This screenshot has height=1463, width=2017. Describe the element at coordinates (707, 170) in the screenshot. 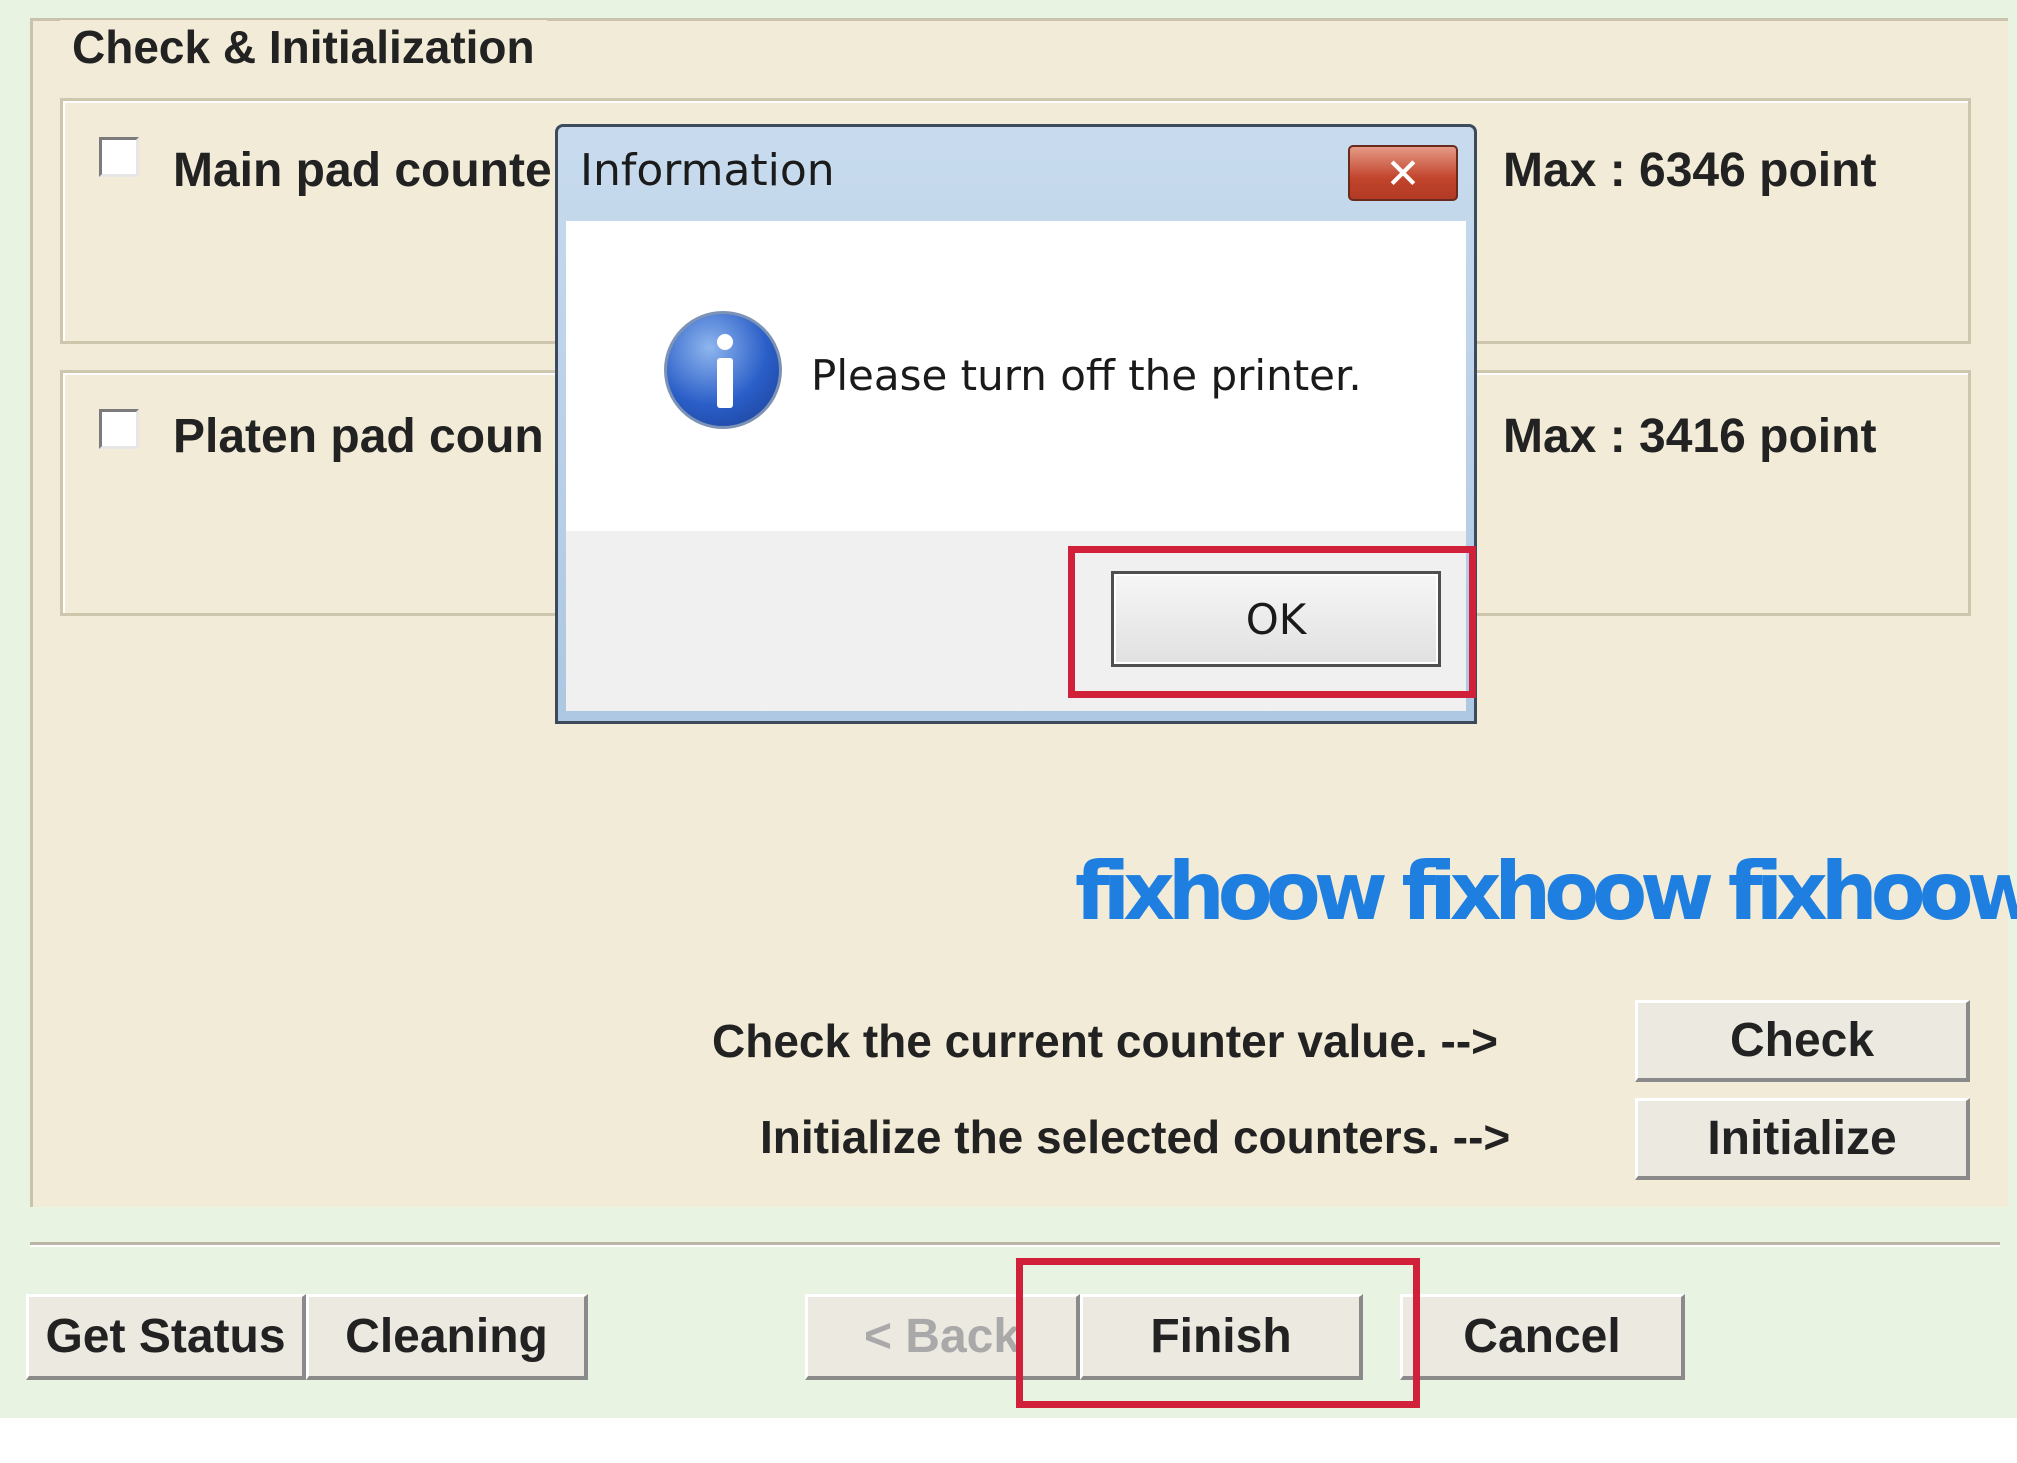

I see `dialog-title: Information` at that location.